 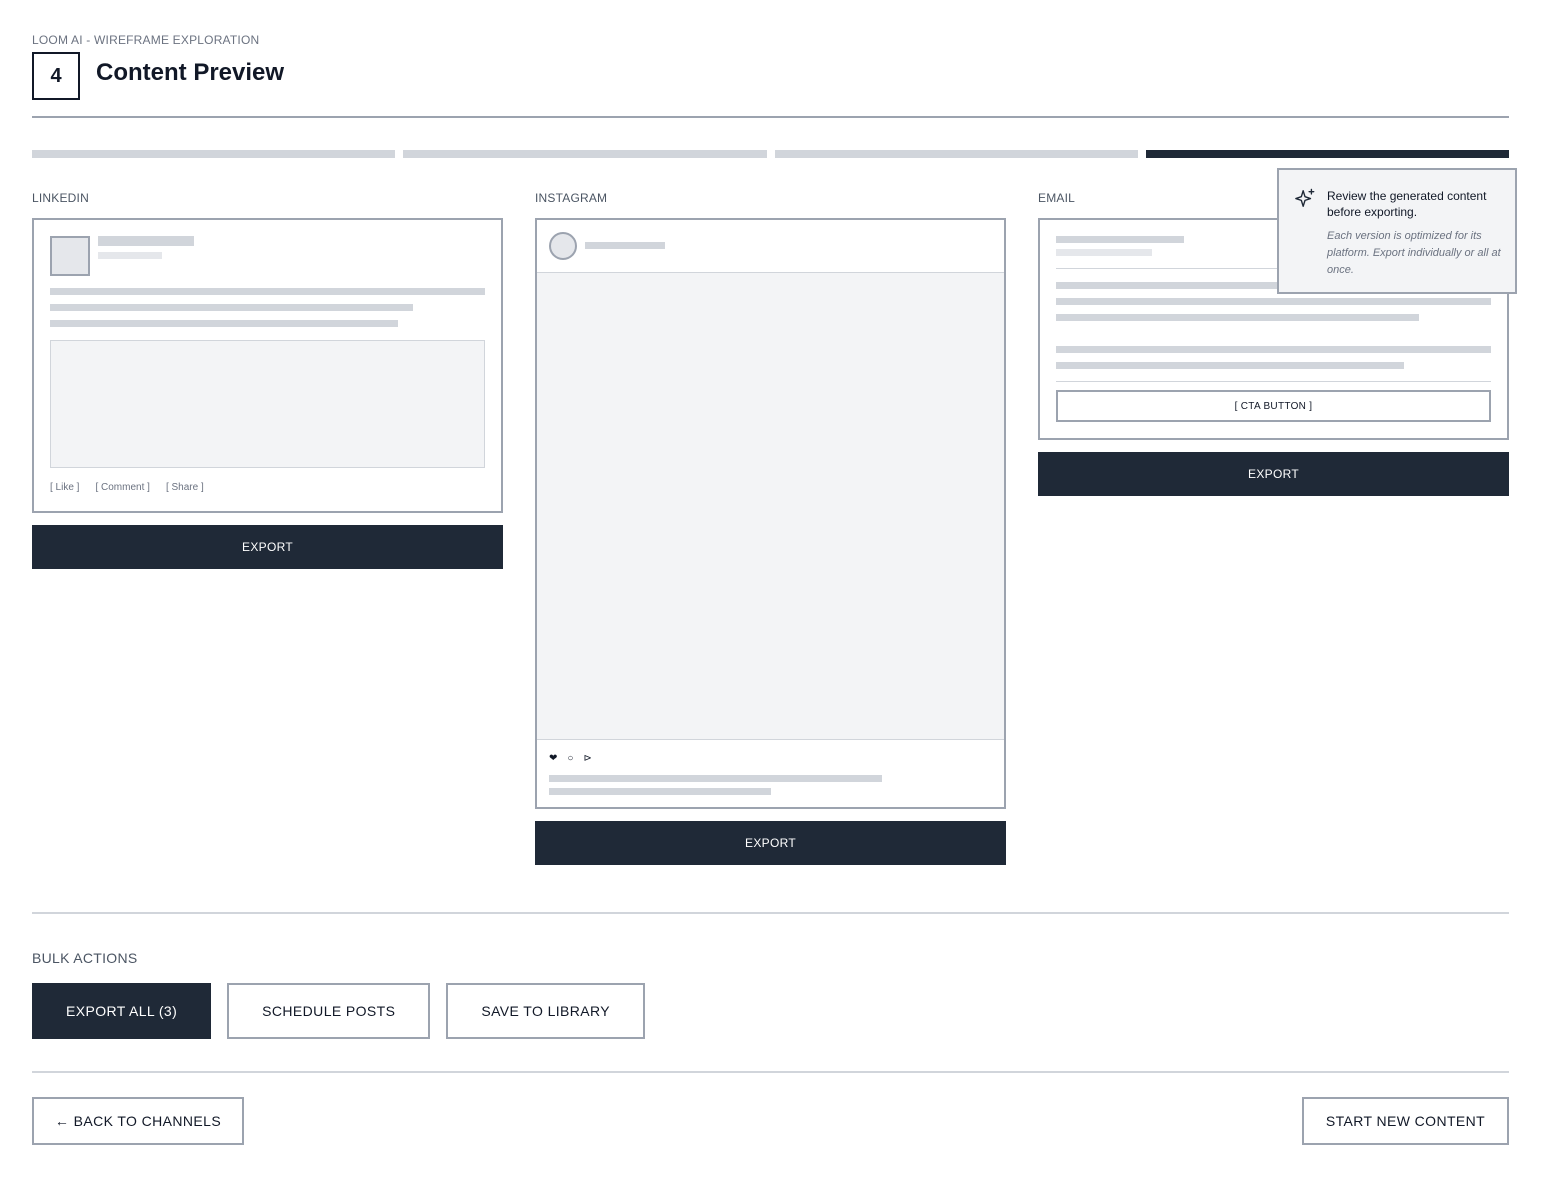 What do you see at coordinates (553, 758) in the screenshot?
I see `heart-icon: ❤` at bounding box center [553, 758].